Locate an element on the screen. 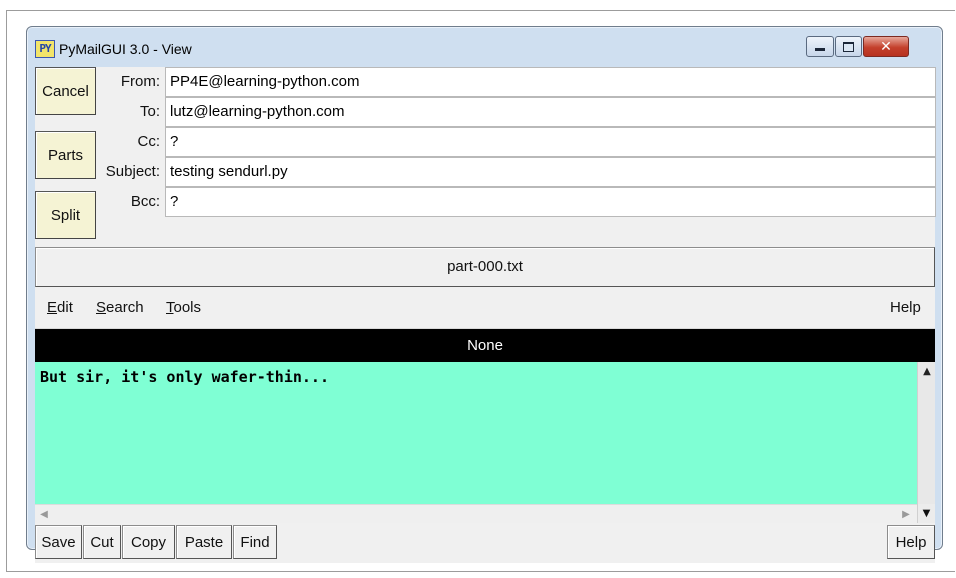  subject-label: Subject: is located at coordinates (132, 171).